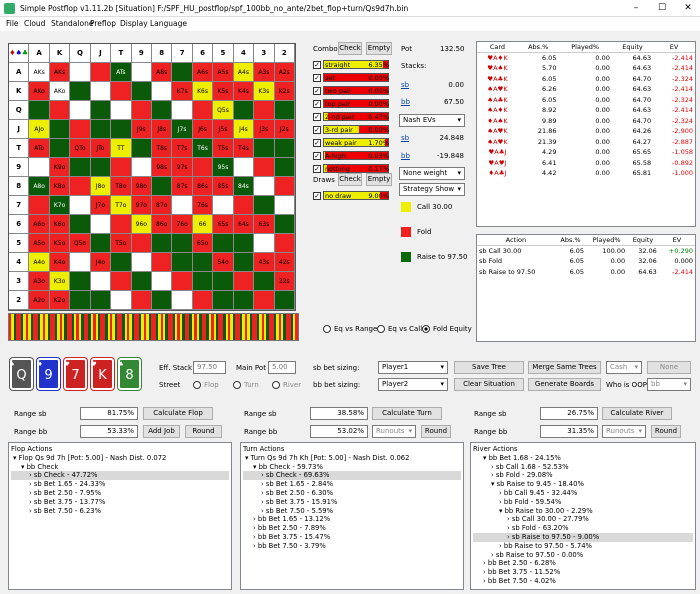 This screenshot has height=594, width=700. I want to click on grid-cell: J9s, so click(141, 129).